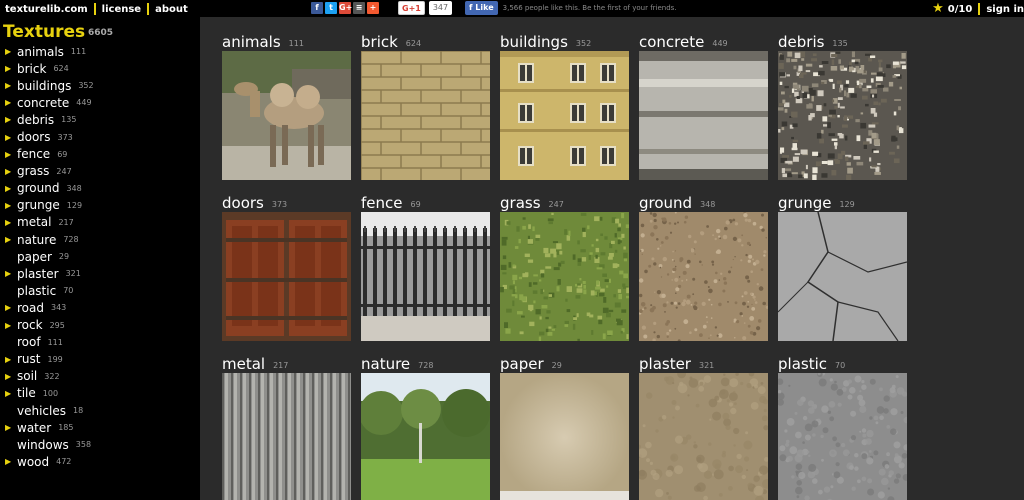 The image size is (1024, 500). I want to click on sidebar-item-count: 373, so click(65, 137).